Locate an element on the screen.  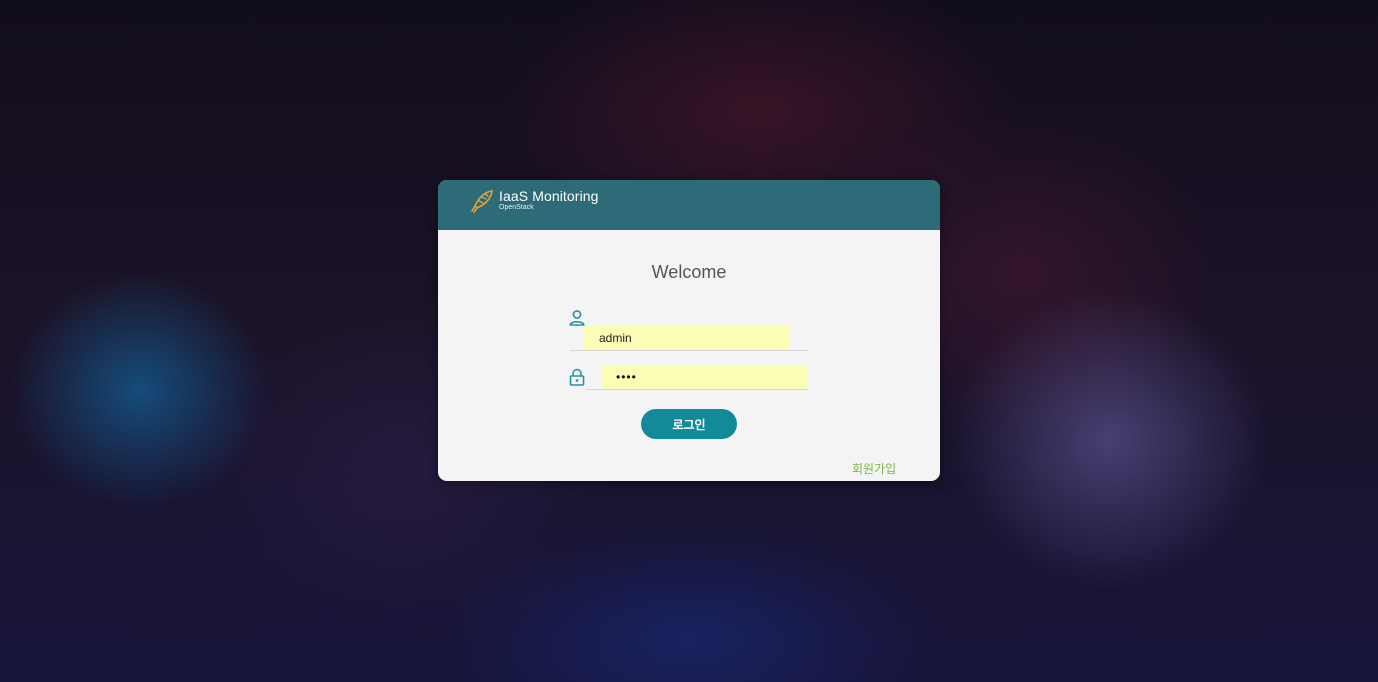
app-subtitle: OpenStack is located at coordinates (516, 207).